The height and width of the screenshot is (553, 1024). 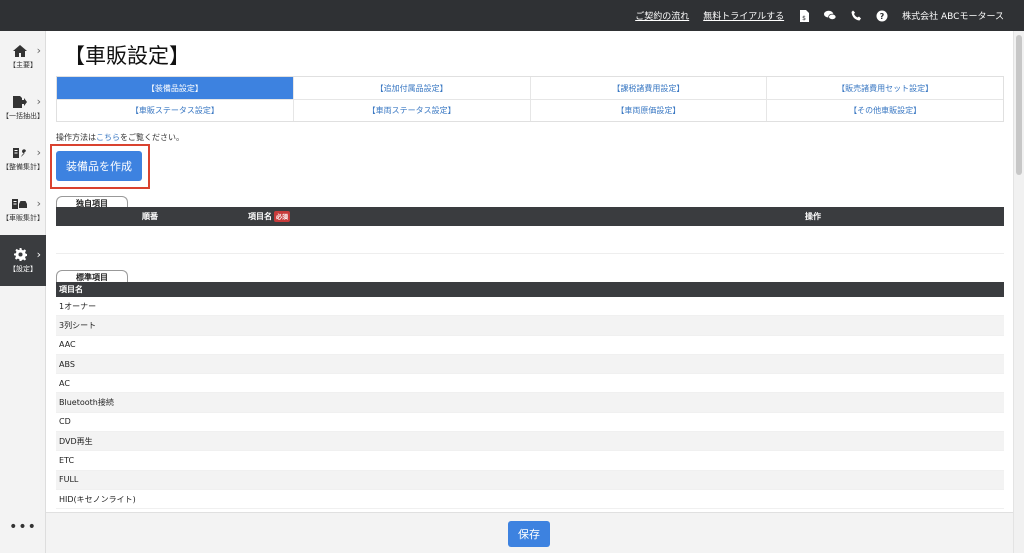 I want to click on tab-sales-fee-set-settings: 【販売諸費用セット設定】, so click(x=884, y=88).